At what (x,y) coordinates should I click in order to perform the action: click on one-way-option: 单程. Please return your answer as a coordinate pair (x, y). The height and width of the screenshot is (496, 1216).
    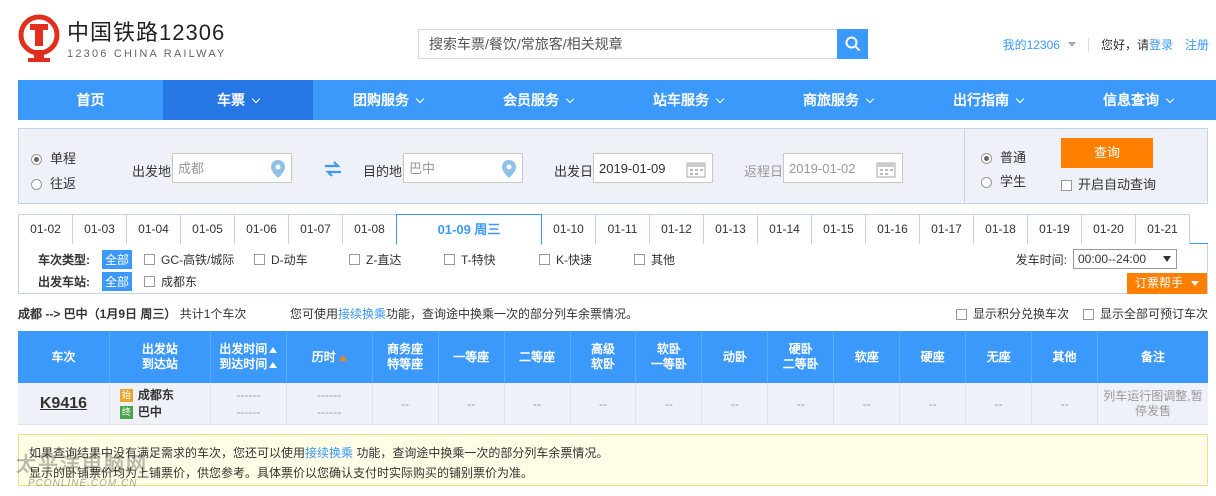
    Looking at the image, I should click on (53, 157).